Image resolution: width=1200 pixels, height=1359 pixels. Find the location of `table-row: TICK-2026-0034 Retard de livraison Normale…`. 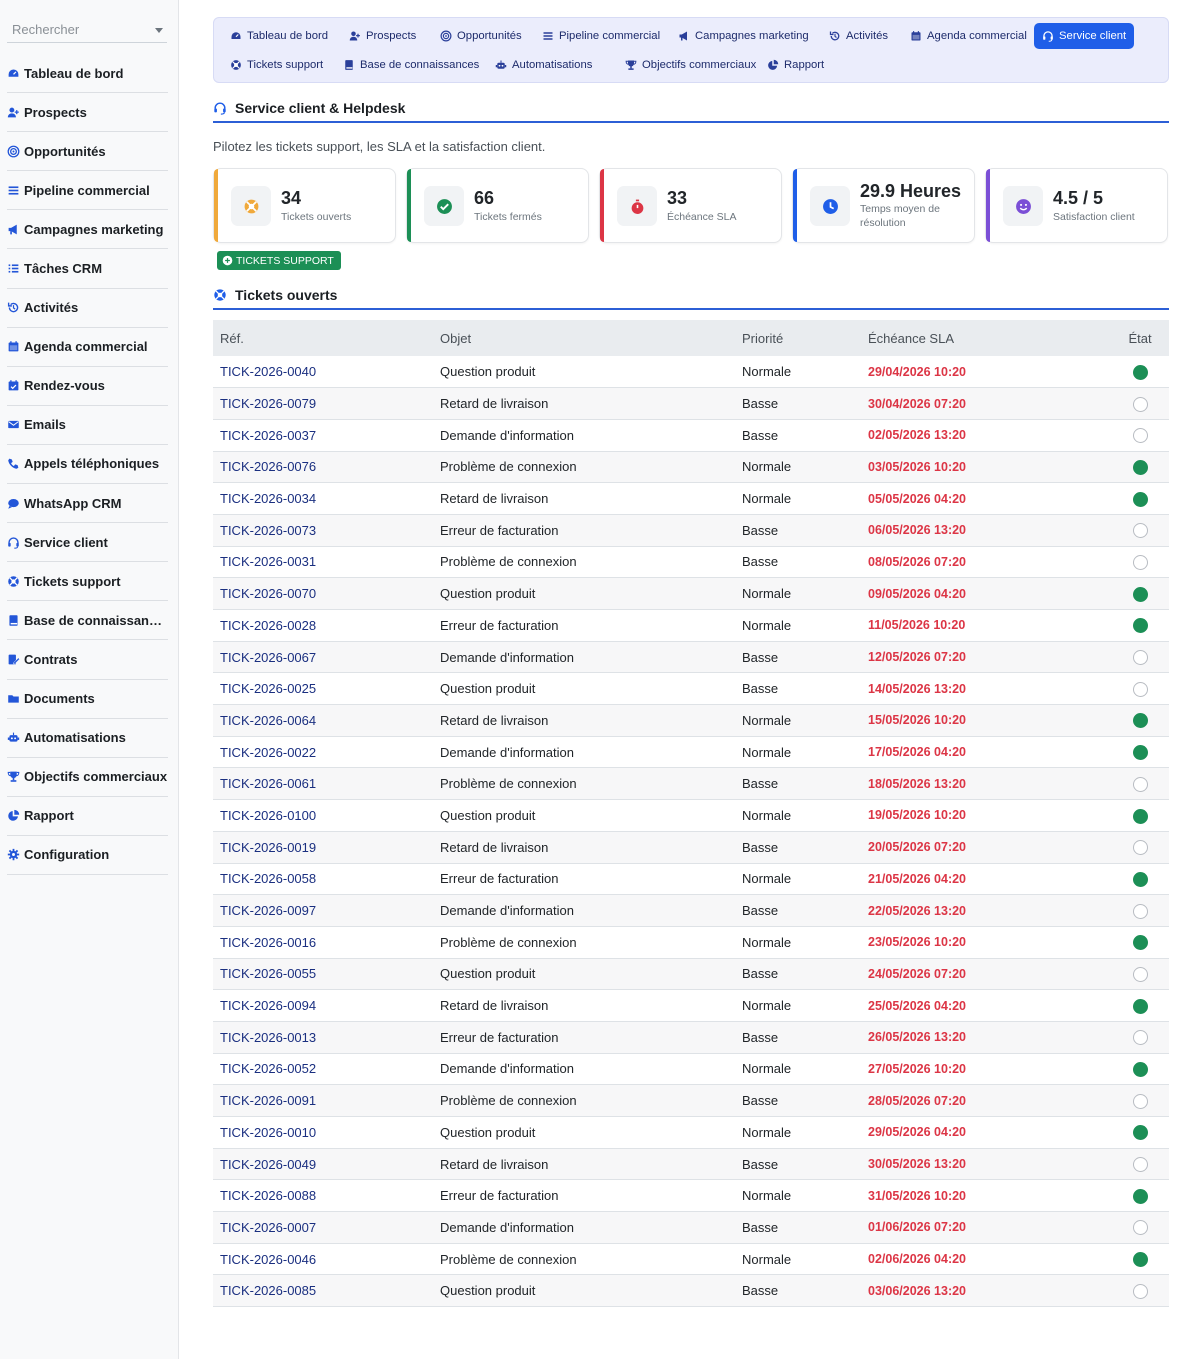

table-row: TICK-2026-0034 Retard de livraison Normale… is located at coordinates (691, 498).